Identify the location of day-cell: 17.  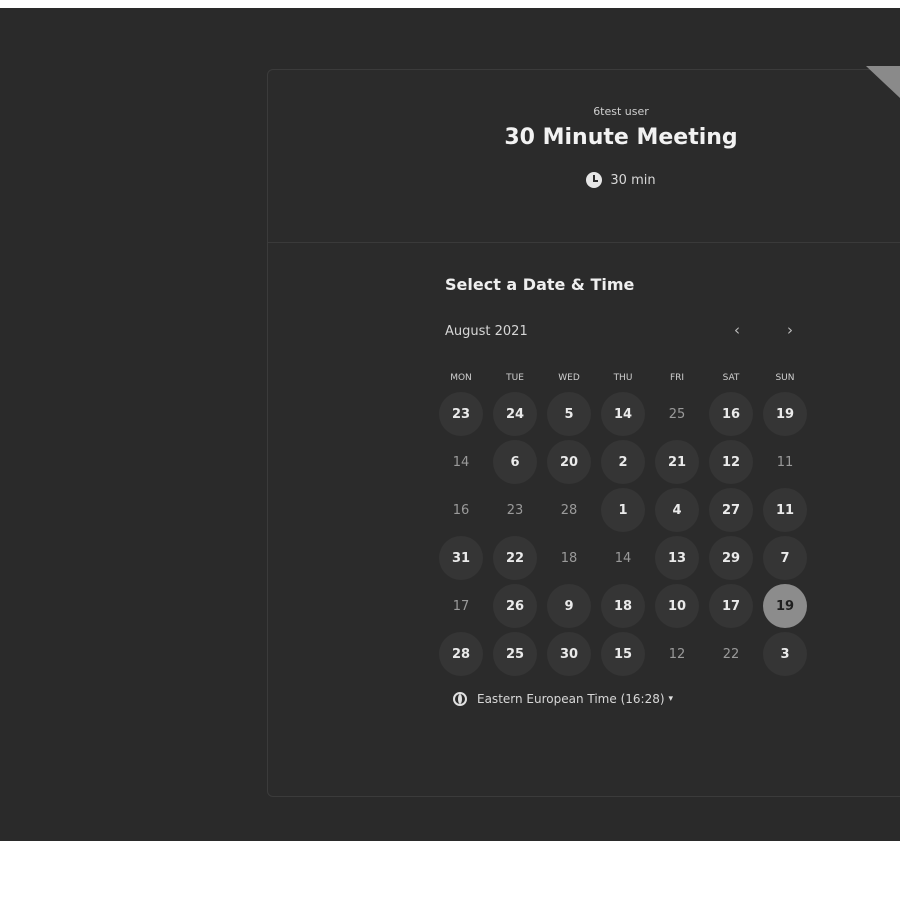
(461, 606).